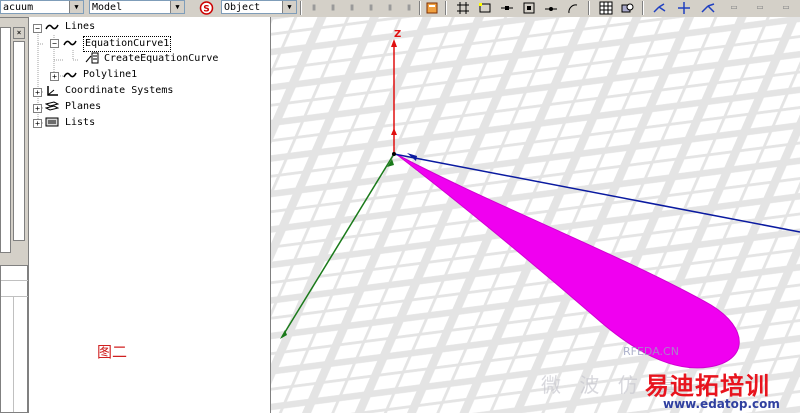  I want to click on planes-icon, so click(52, 107).